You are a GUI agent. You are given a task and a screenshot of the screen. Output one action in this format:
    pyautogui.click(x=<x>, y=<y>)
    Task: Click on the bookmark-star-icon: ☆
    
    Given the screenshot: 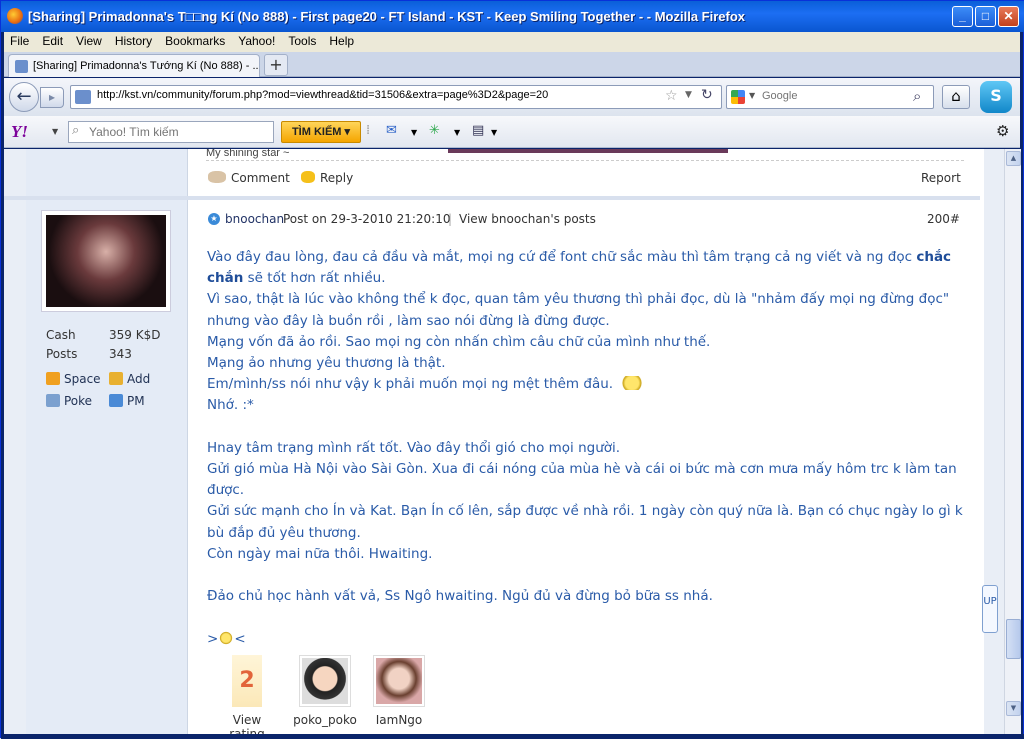 What is the action you would take?
    pyautogui.click(x=671, y=96)
    